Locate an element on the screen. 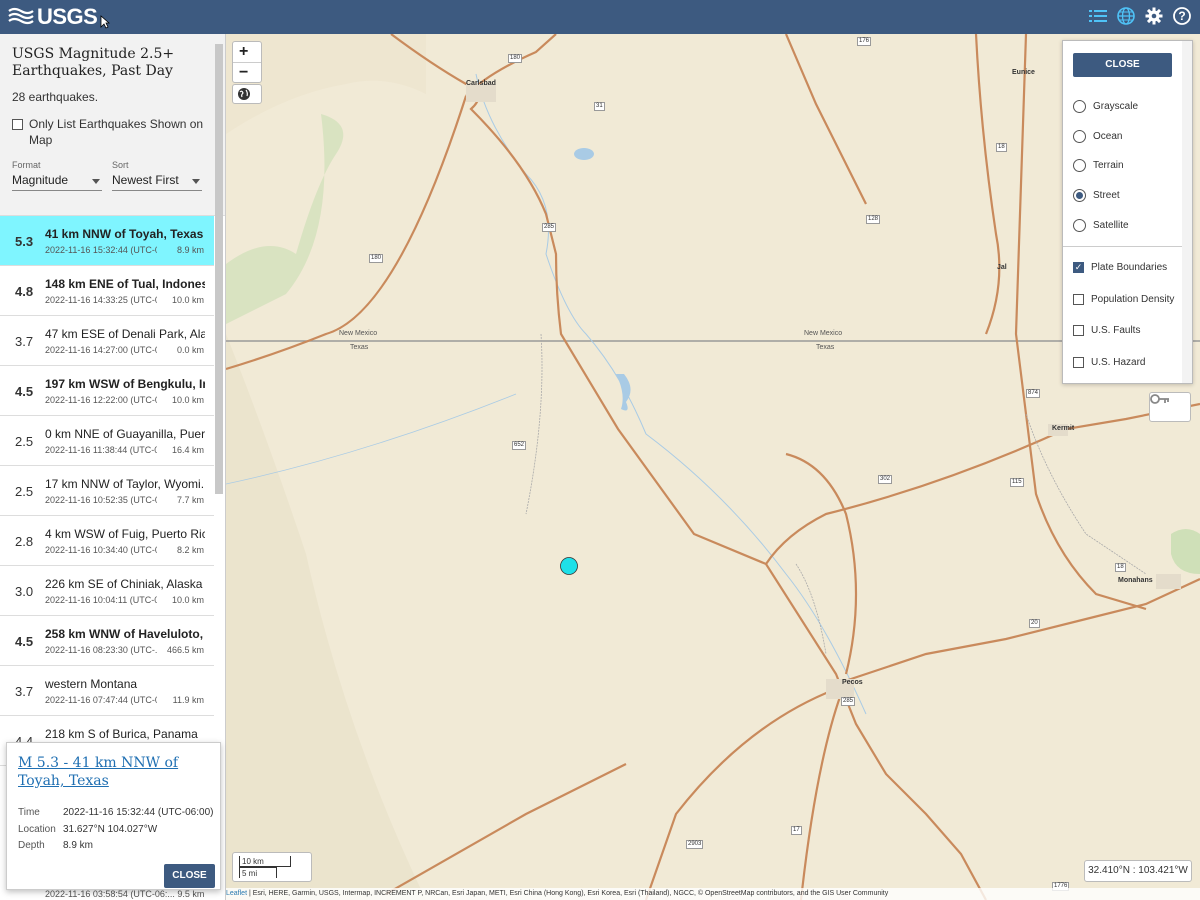 Image resolution: width=1200 pixels, height=900 pixels. radio-grayscale is located at coordinates (1079, 106).